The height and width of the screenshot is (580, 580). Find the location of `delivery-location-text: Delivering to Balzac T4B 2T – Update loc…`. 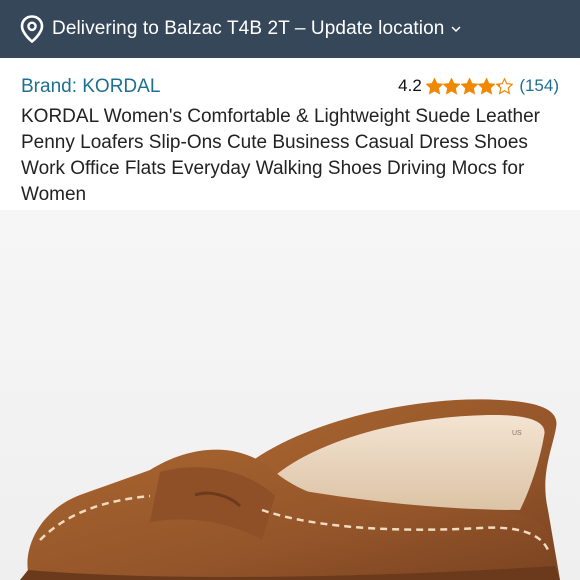

delivery-location-text: Delivering to Balzac T4B 2T – Update loc… is located at coordinates (248, 29).